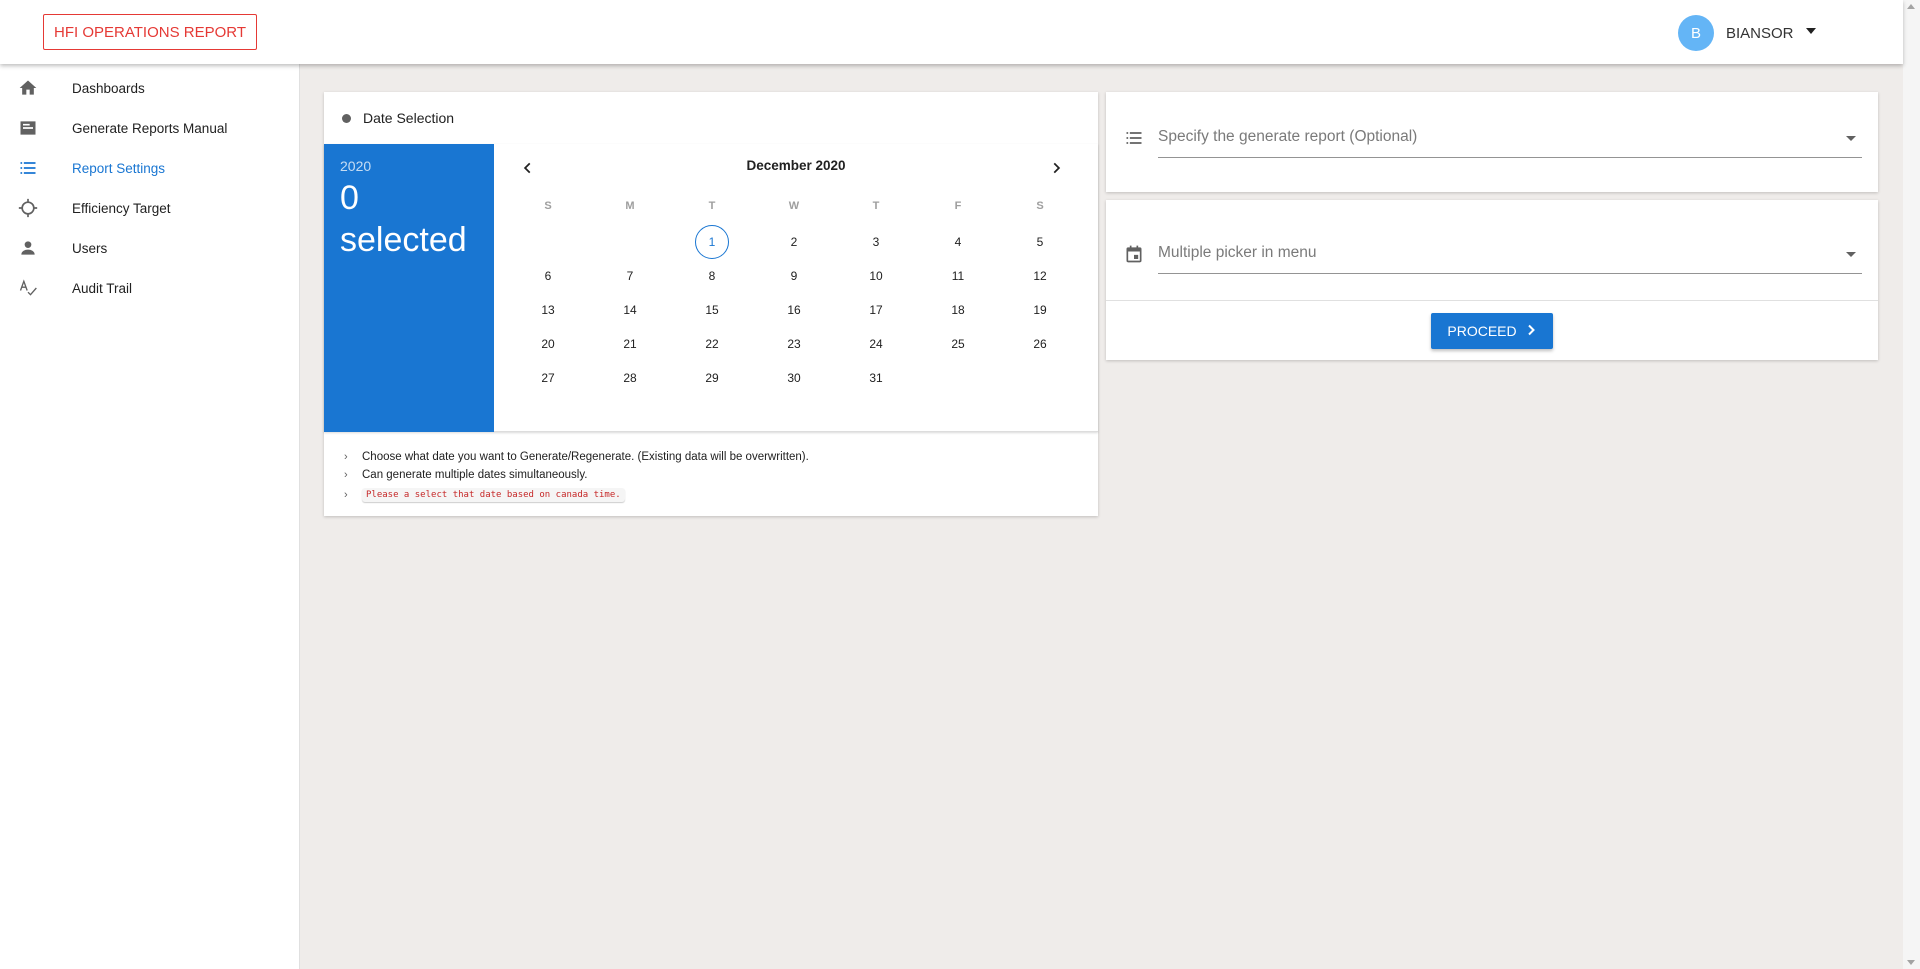 This screenshot has width=1920, height=969. I want to click on report-select-card: Specify the generate report (Optional), so click(1492, 142).